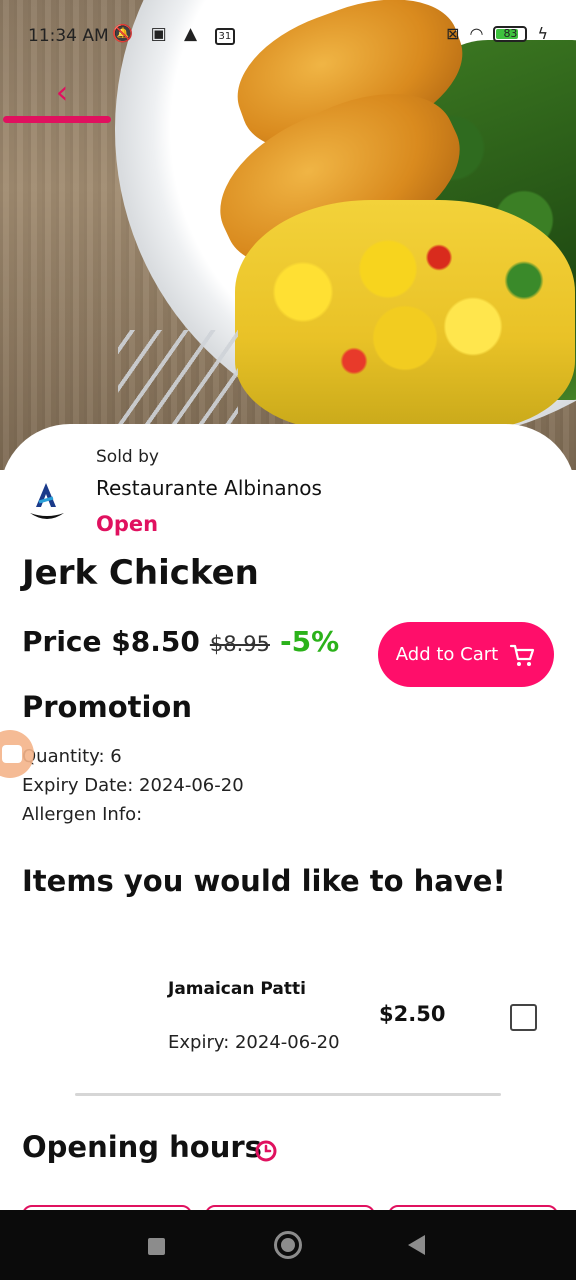  Describe the element at coordinates (412, 1014) in the screenshot. I see `suggestion-item-price: $2.50` at that location.